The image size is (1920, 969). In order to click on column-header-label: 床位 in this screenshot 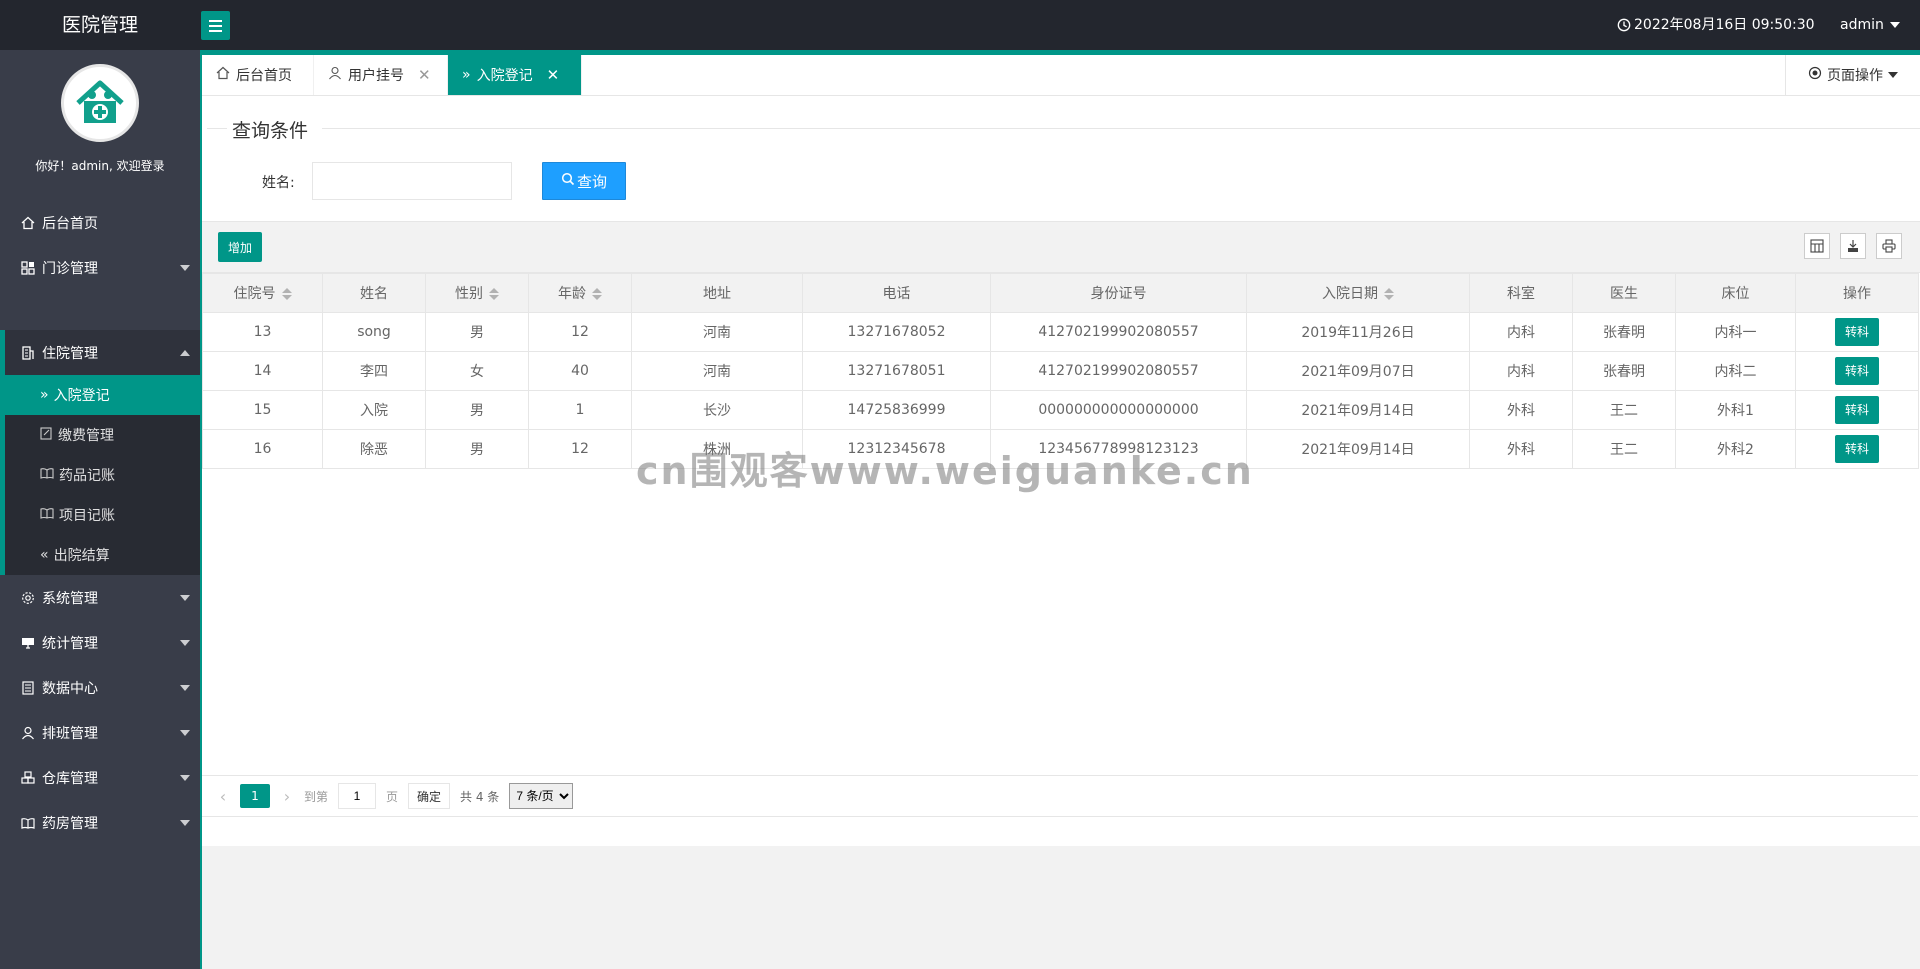, I will do `click(1735, 294)`.